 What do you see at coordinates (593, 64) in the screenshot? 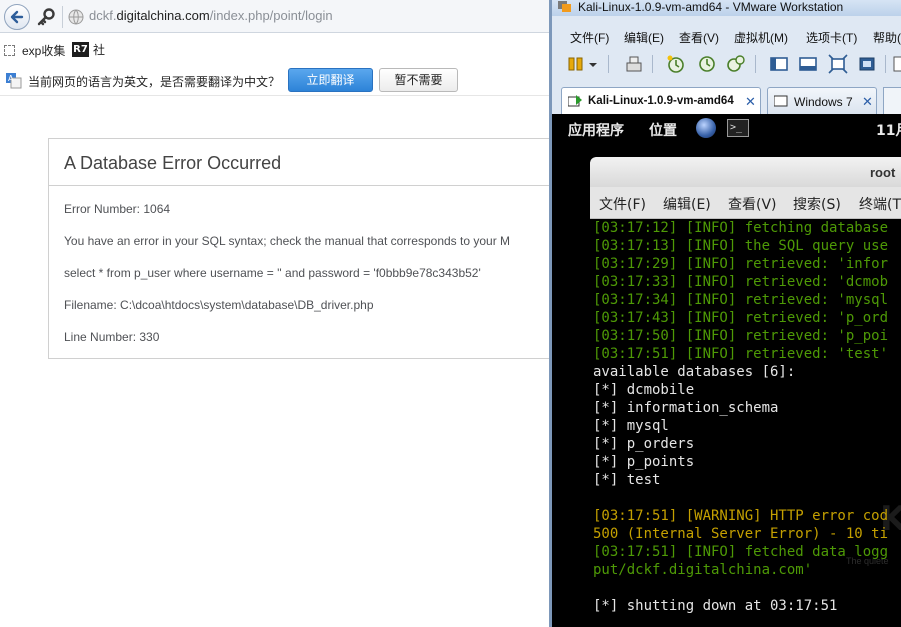
I see `power-dropdown-icon` at bounding box center [593, 64].